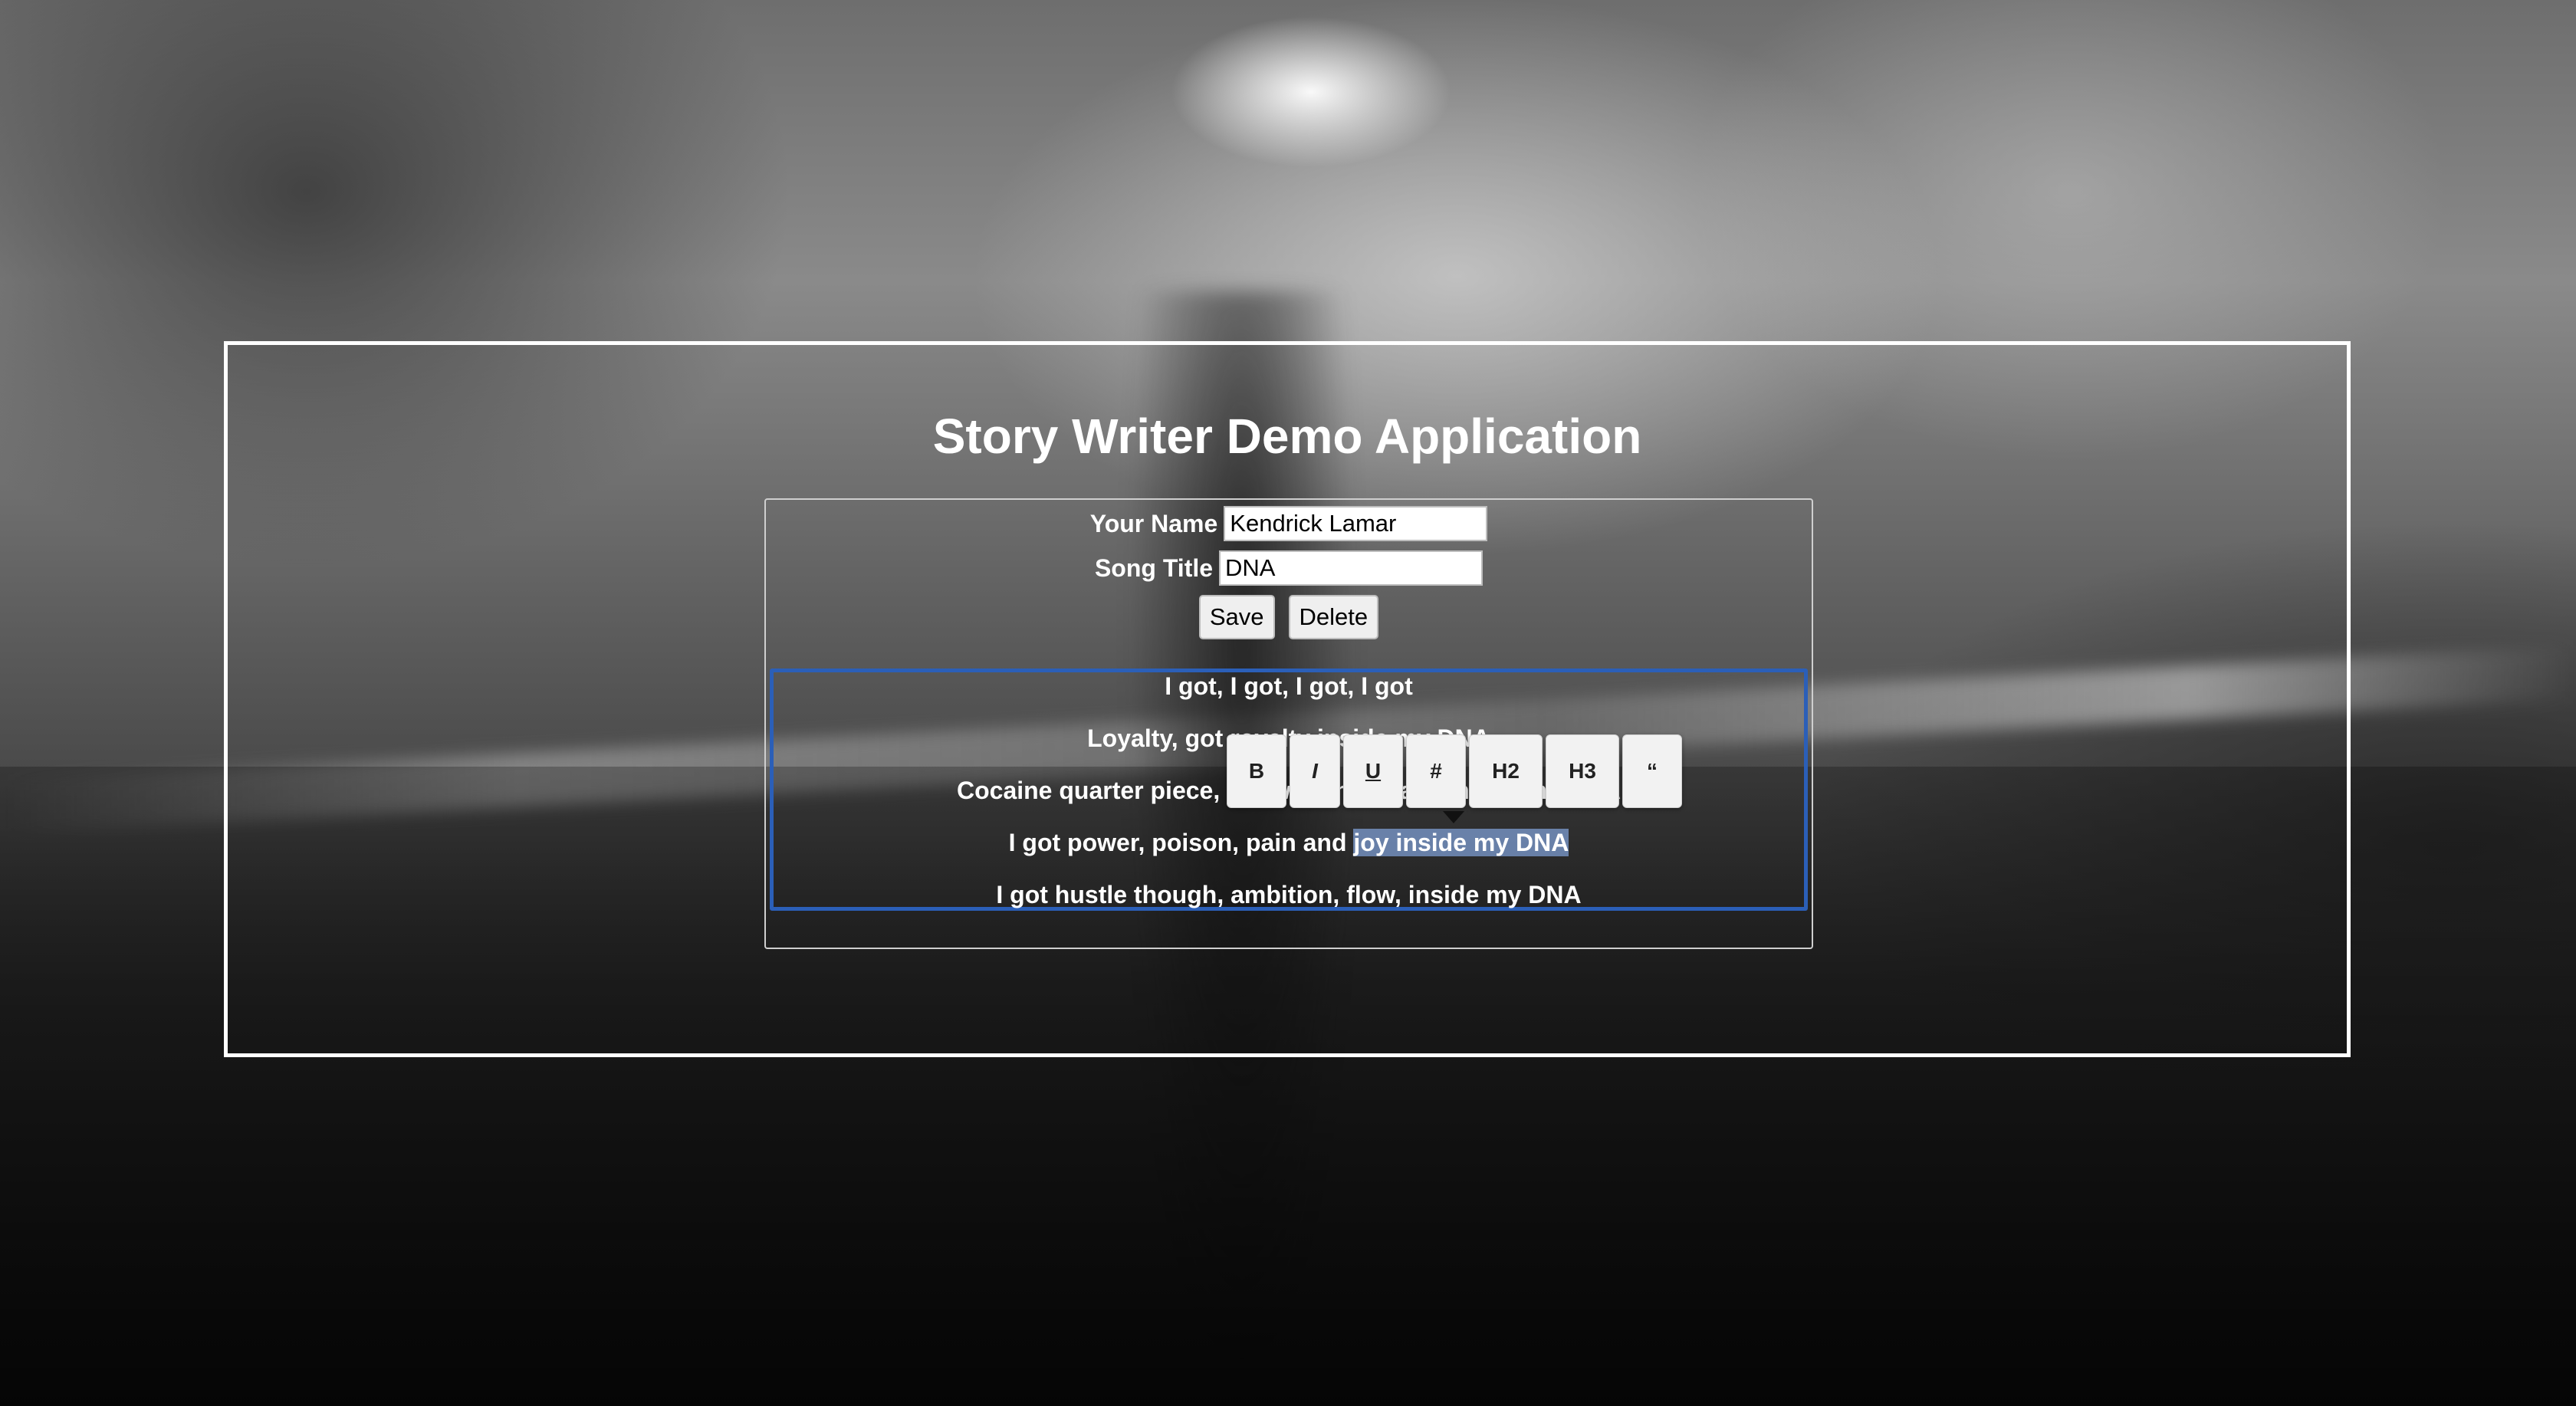 The height and width of the screenshot is (1406, 2576). What do you see at coordinates (1582, 771) in the screenshot?
I see `h3-icon: H3` at bounding box center [1582, 771].